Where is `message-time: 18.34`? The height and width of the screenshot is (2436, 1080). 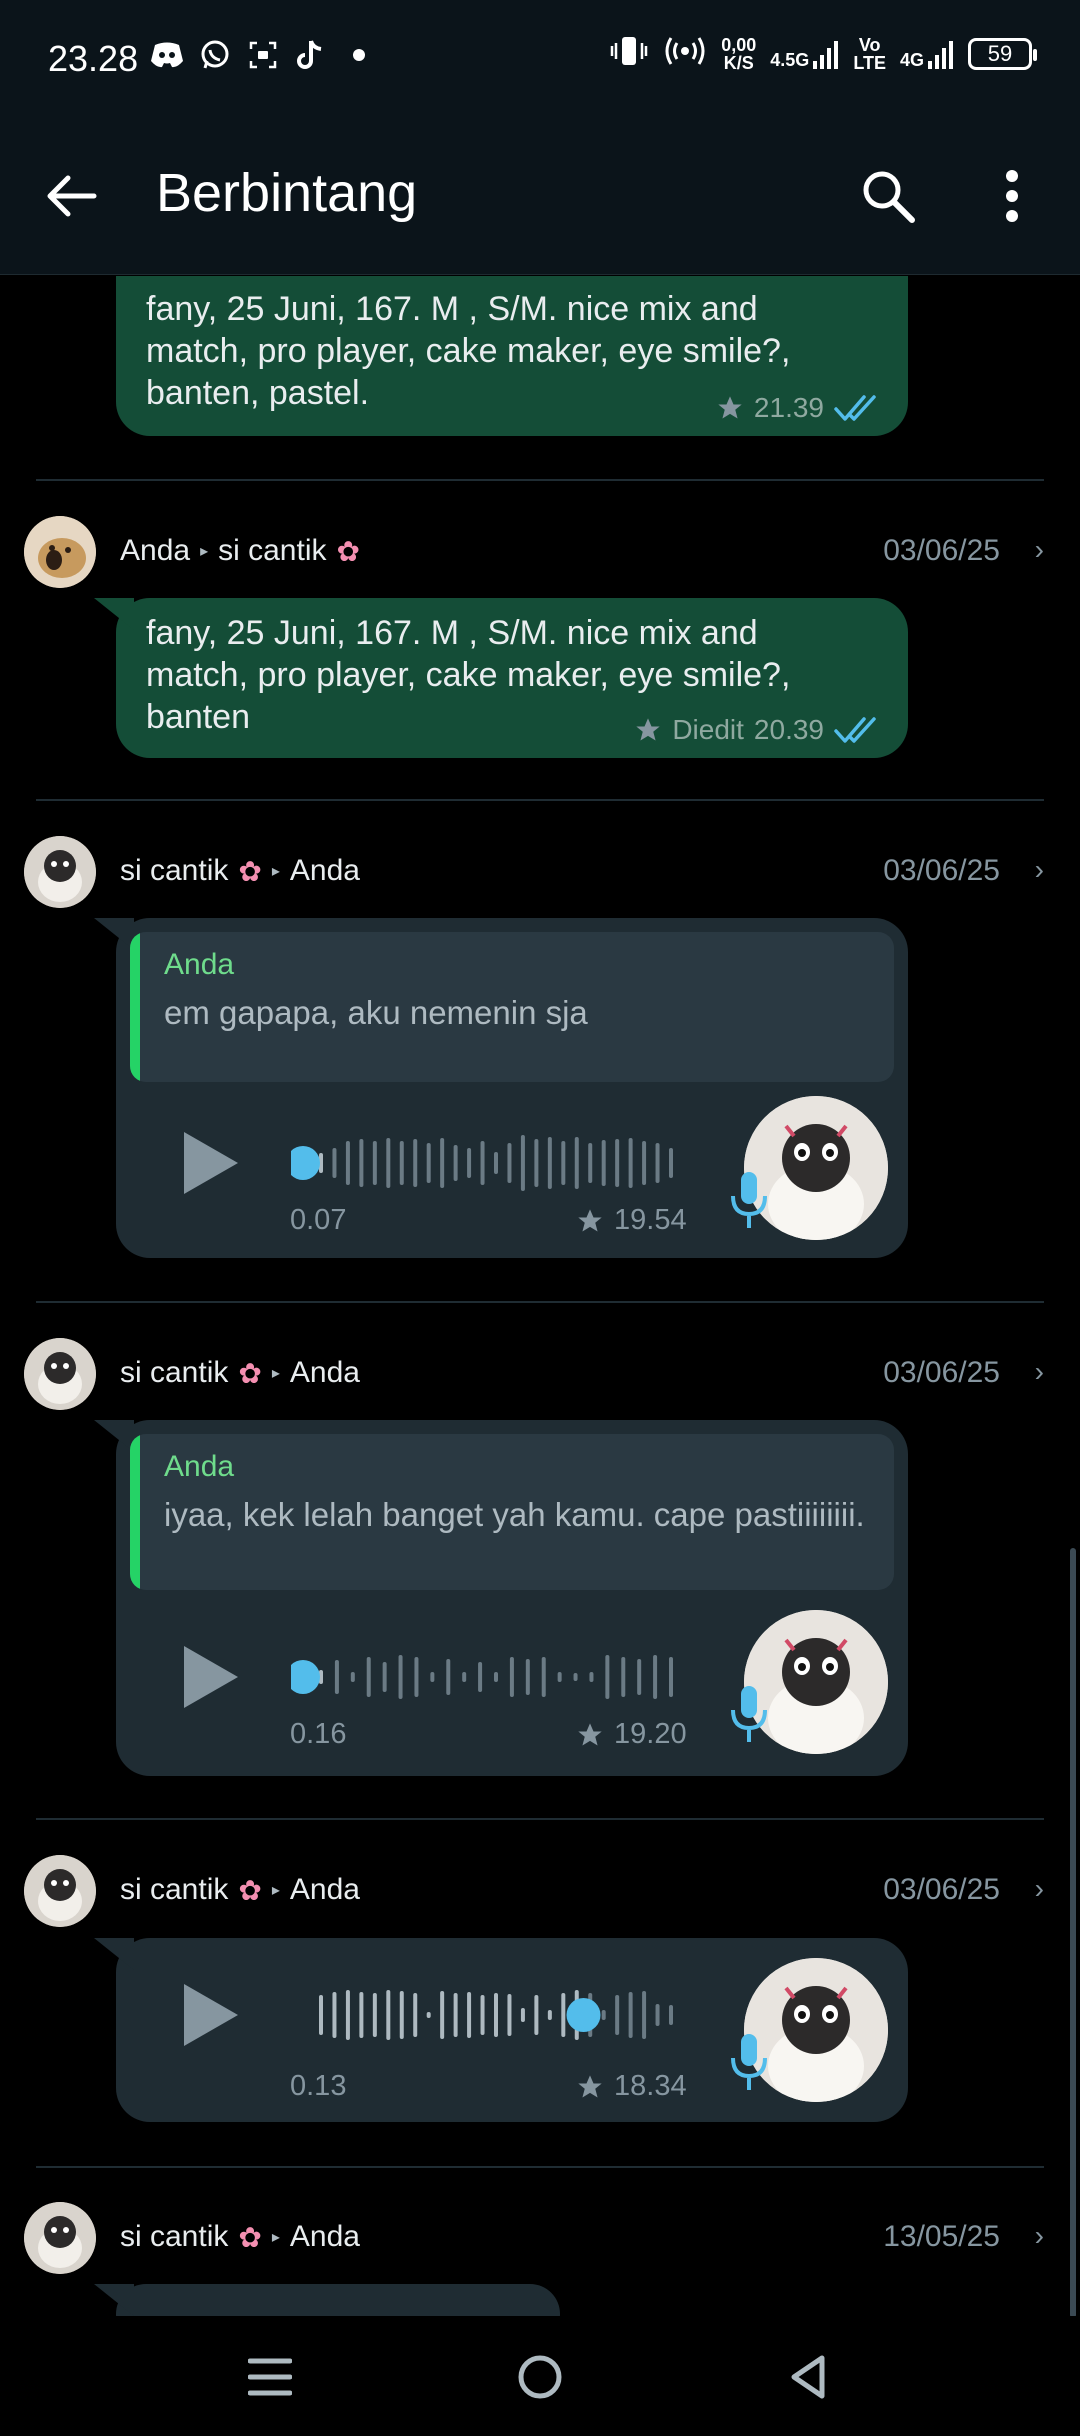
message-time: 18.34 is located at coordinates (650, 2086).